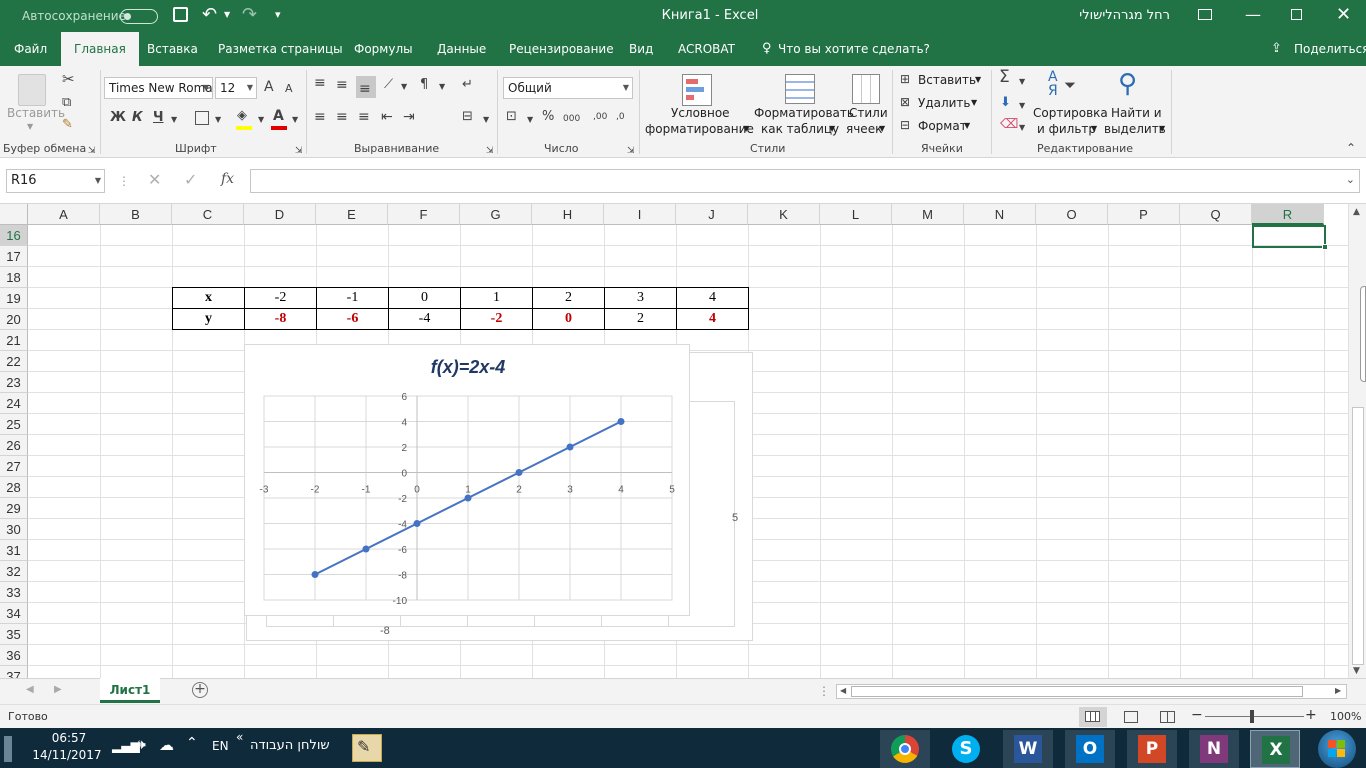  I want to click on increase-indent-icon: ⇥, so click(409, 117).